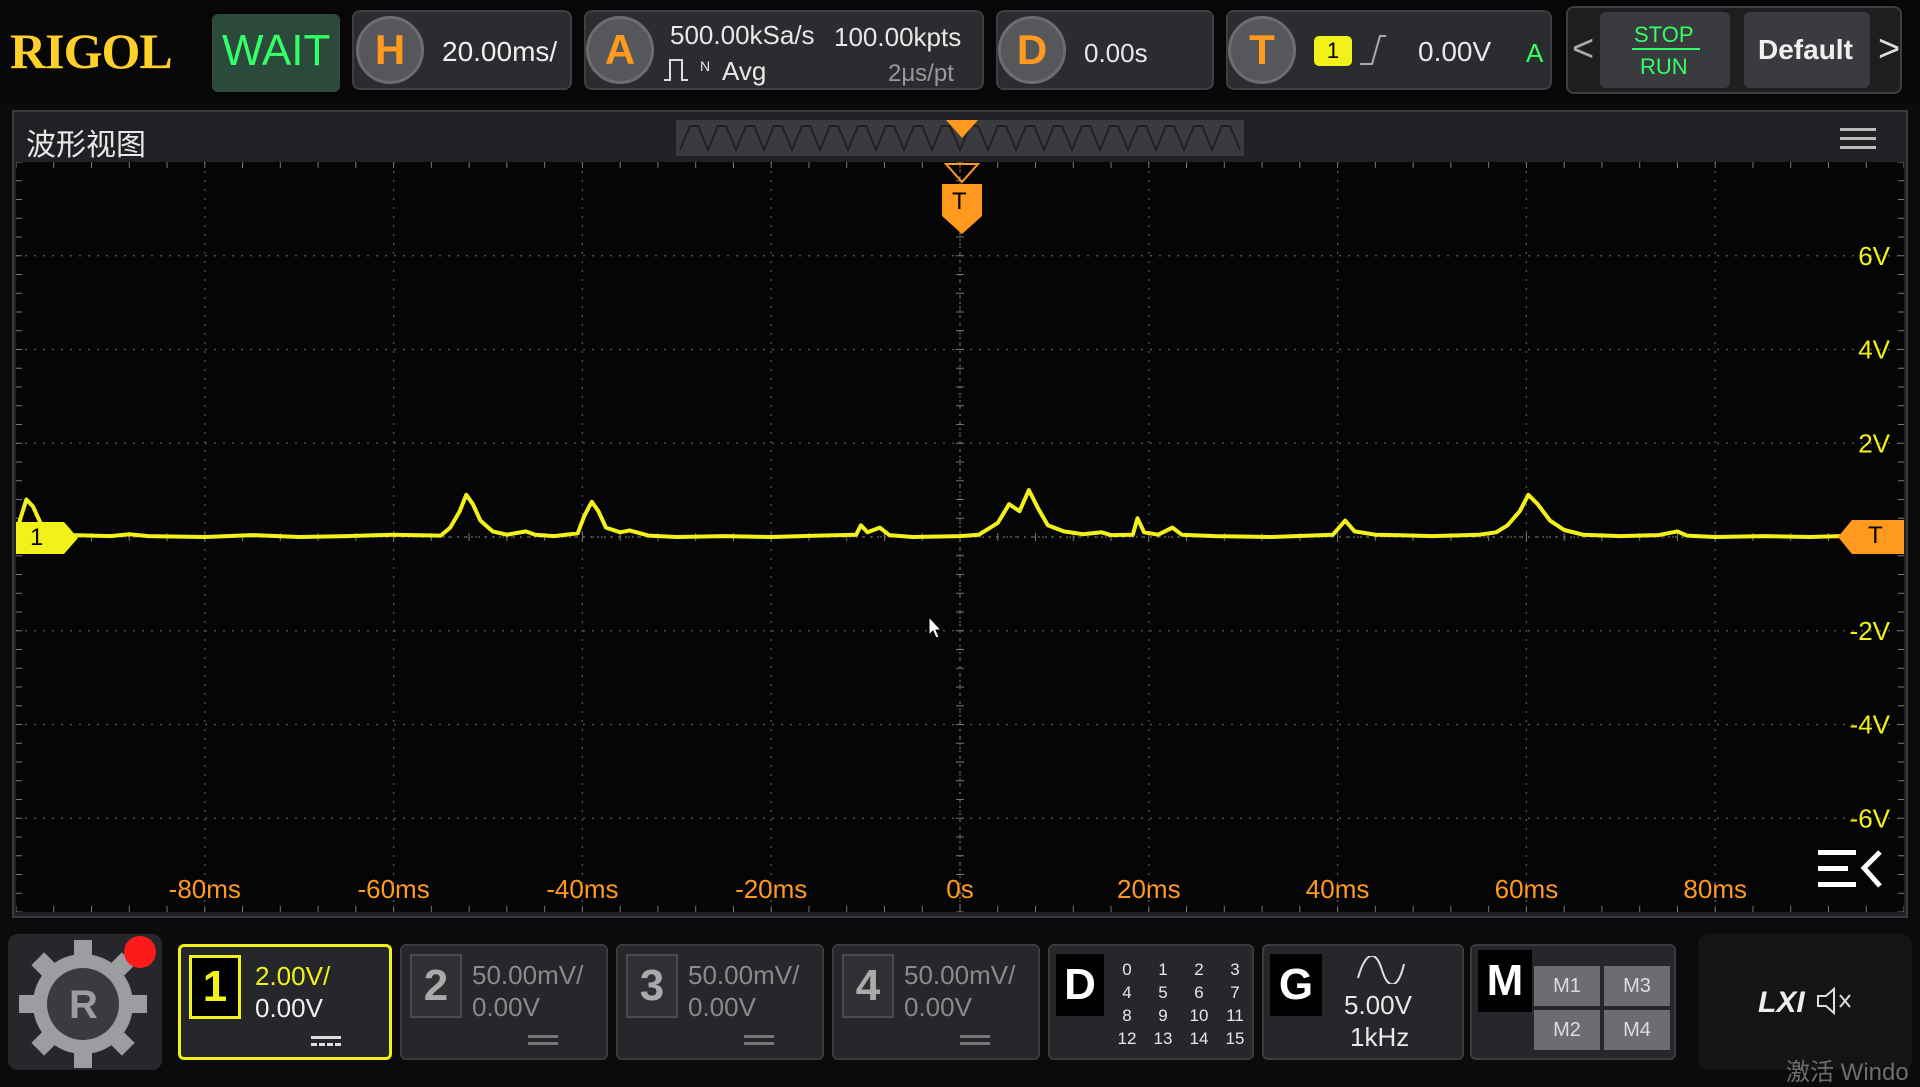 Image resolution: width=1920 pixels, height=1087 pixels. Describe the element at coordinates (205, 889) in the screenshot. I see `x-tick-label: -80ms` at that location.